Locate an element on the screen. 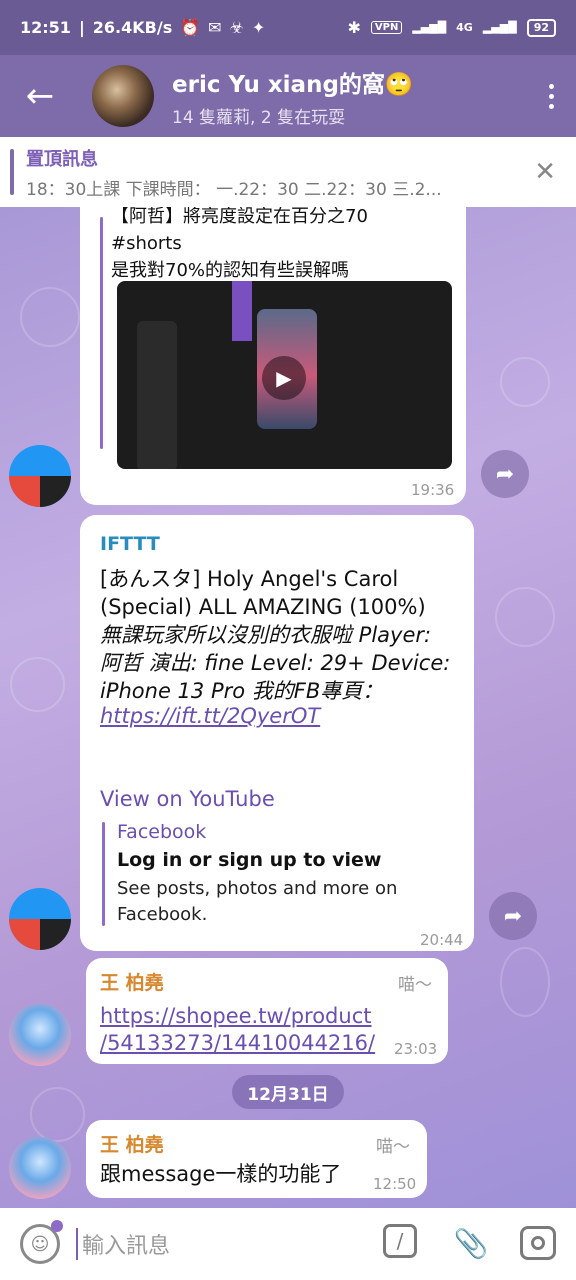  signal-icon: ▂▄▆█ is located at coordinates (429, 27).